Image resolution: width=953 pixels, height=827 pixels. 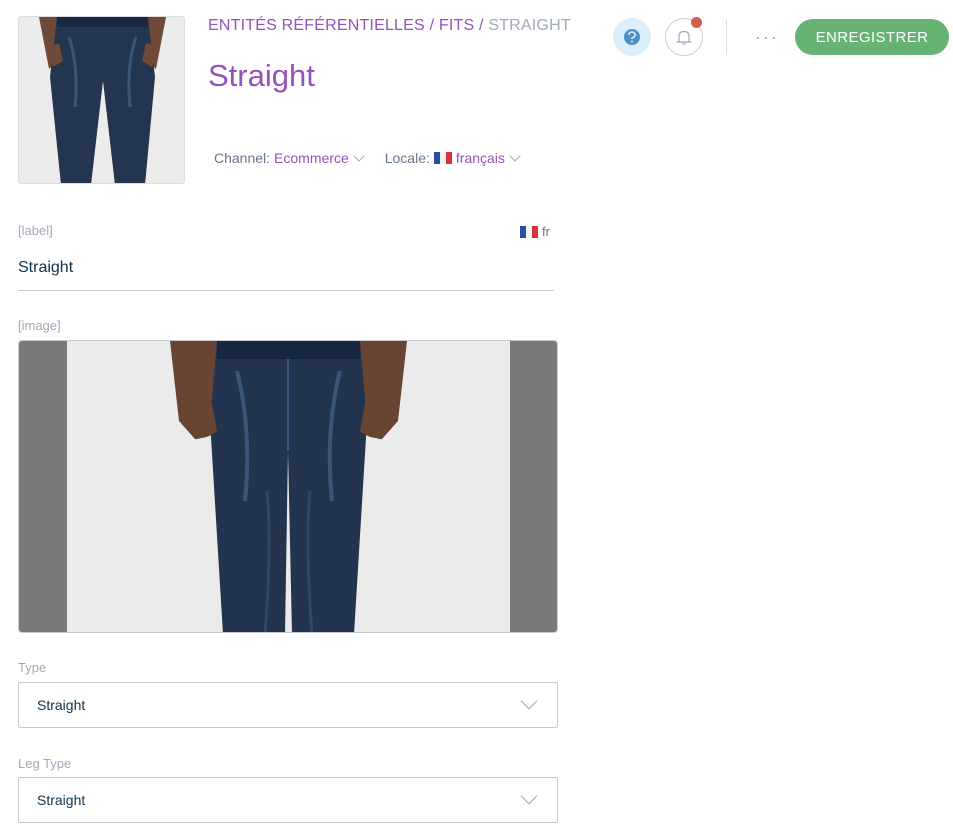 I want to click on type-select-value: Straight, so click(x=61, y=705).